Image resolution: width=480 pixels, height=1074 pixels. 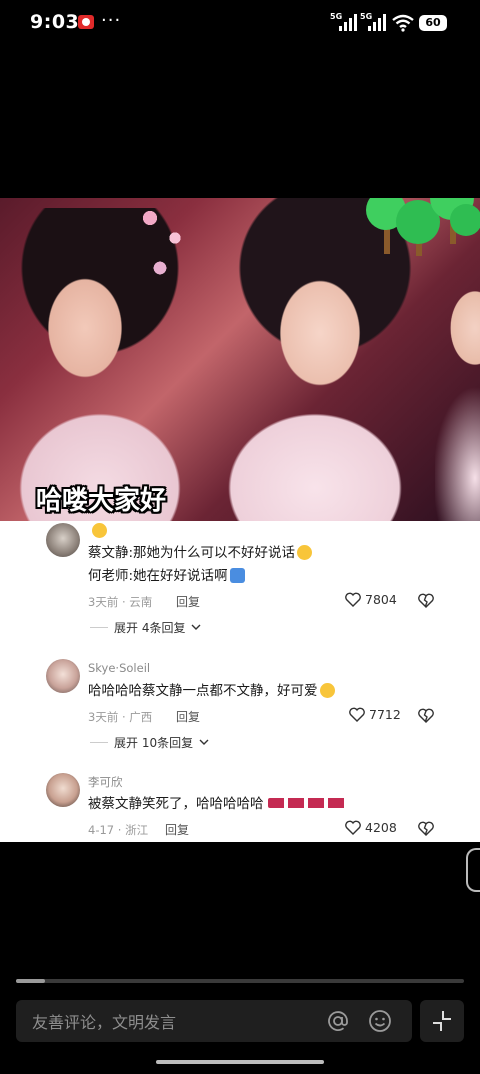 I want to click on wifi-icon, so click(x=403, y=23).